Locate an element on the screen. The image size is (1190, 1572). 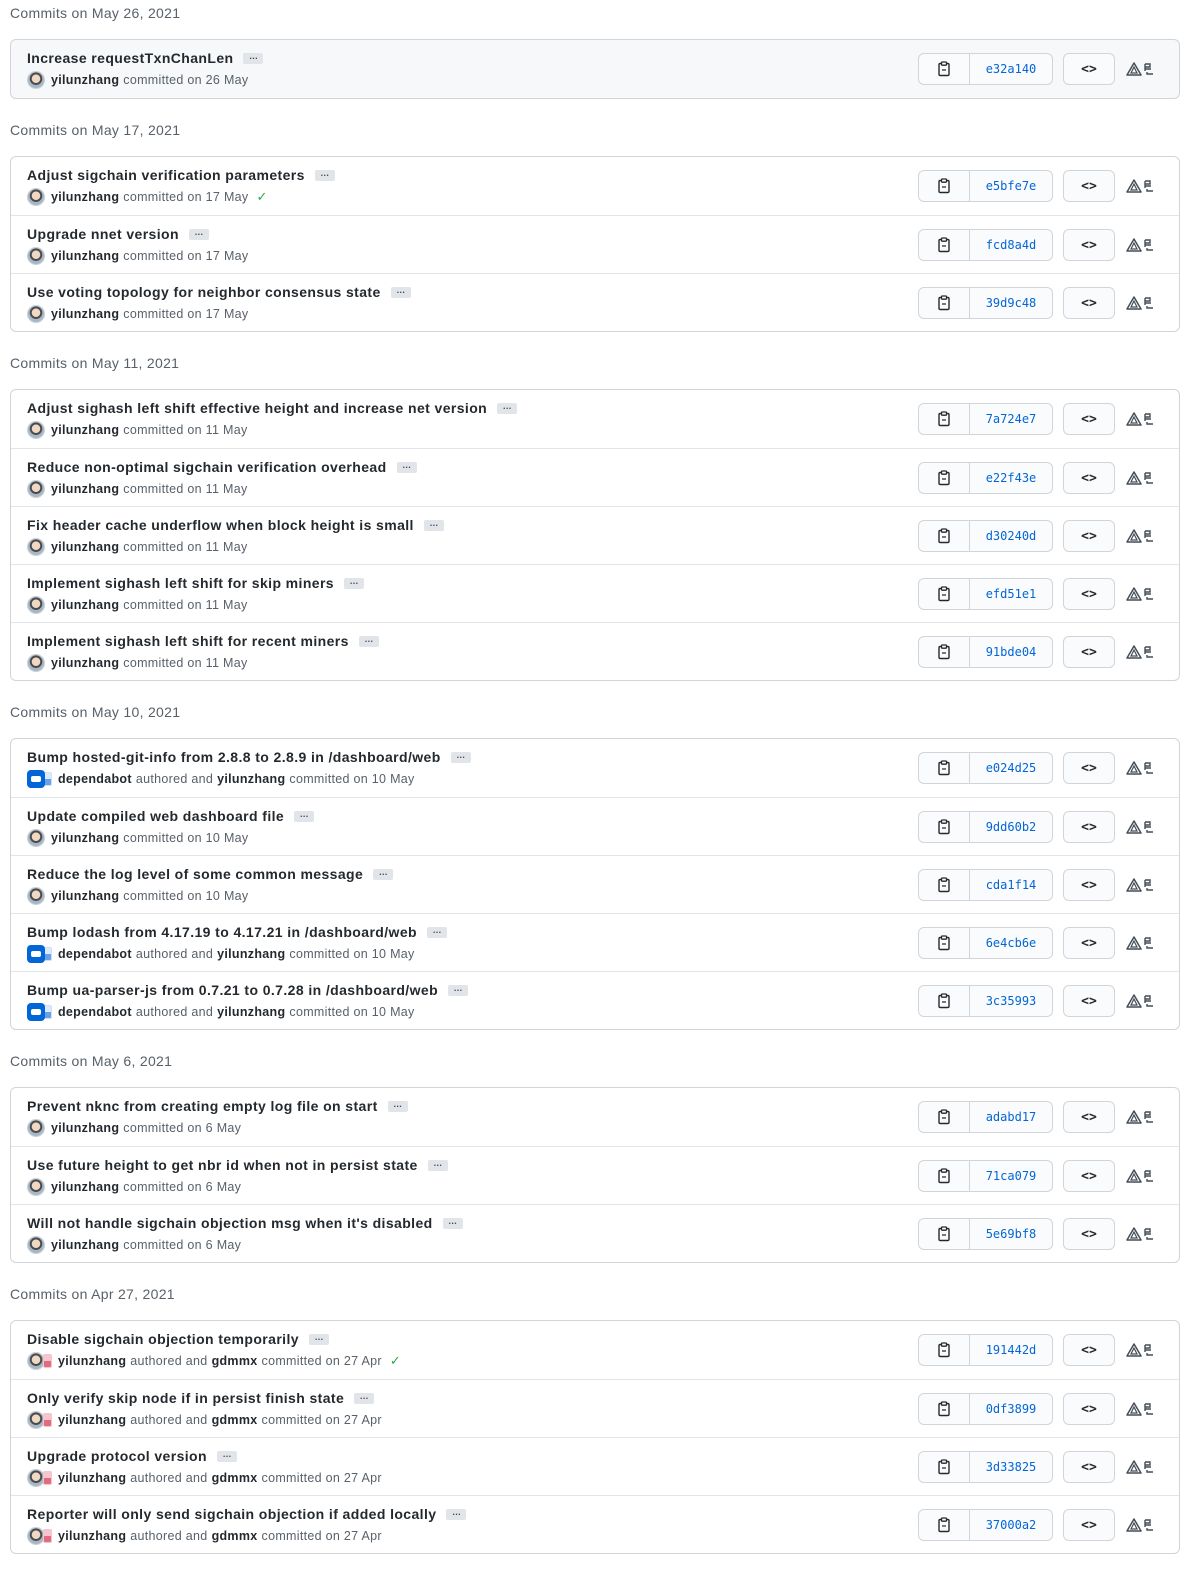
commit-sha-link: 3d33825 is located at coordinates (1011, 1467).